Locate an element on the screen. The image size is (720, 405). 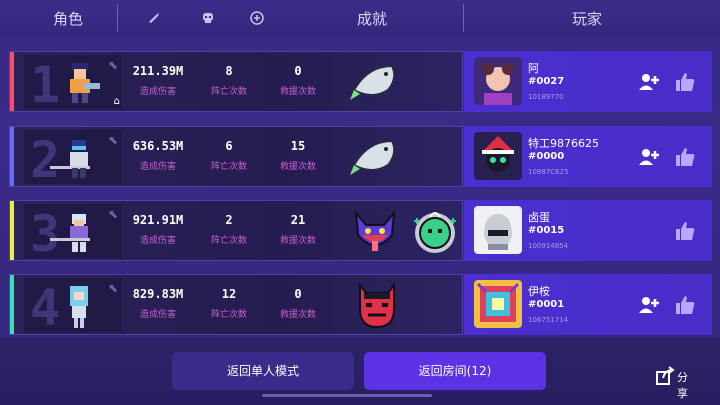
share-button: 分享 is located at coordinates (671, 383).